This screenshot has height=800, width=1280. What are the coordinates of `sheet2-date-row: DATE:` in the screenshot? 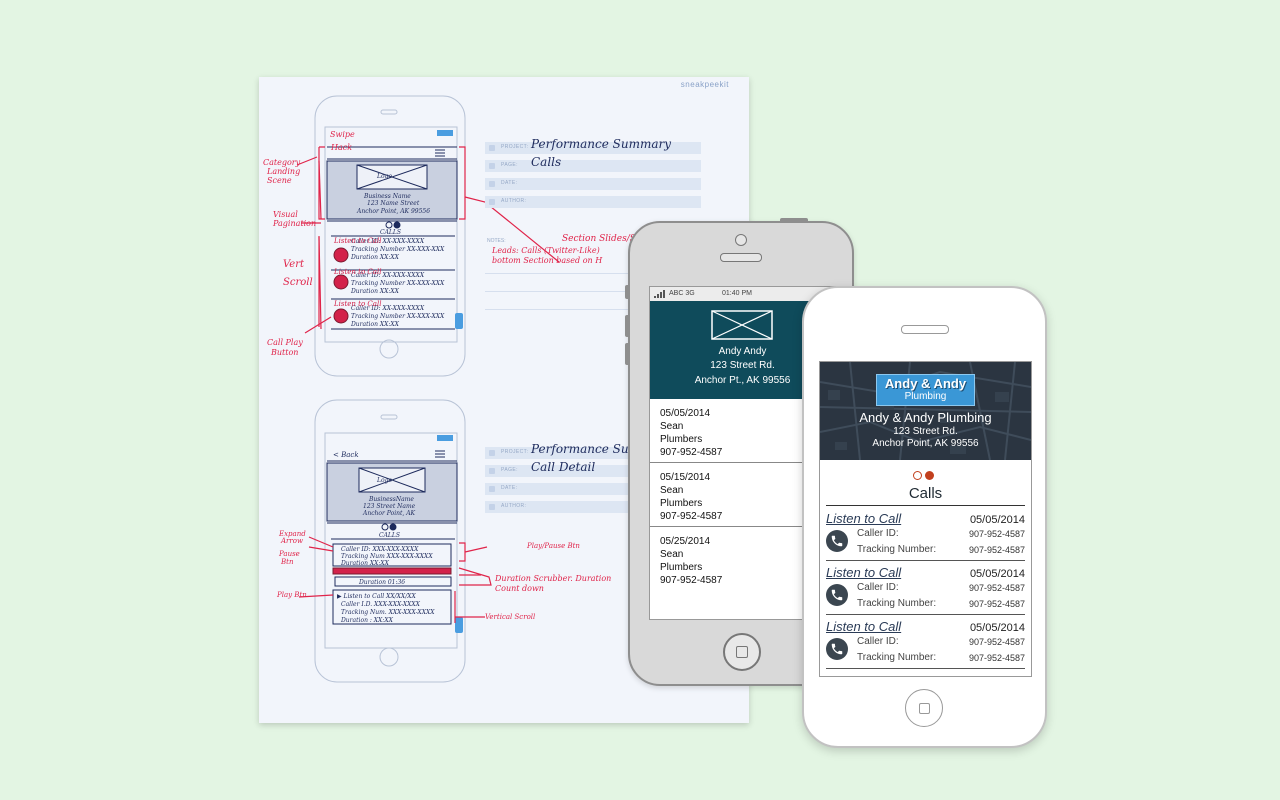 It's located at (560, 489).